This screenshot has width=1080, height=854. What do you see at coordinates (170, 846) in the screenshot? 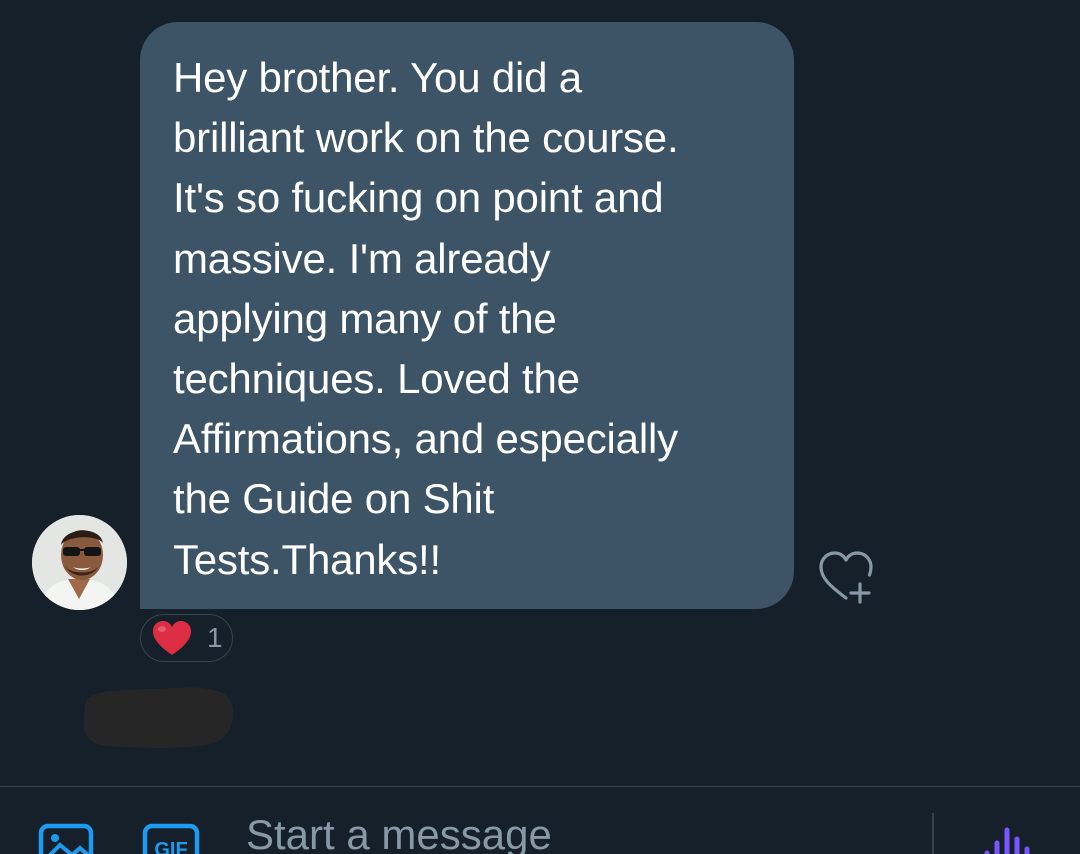
I see `svg-text: GIF` at bounding box center [170, 846].